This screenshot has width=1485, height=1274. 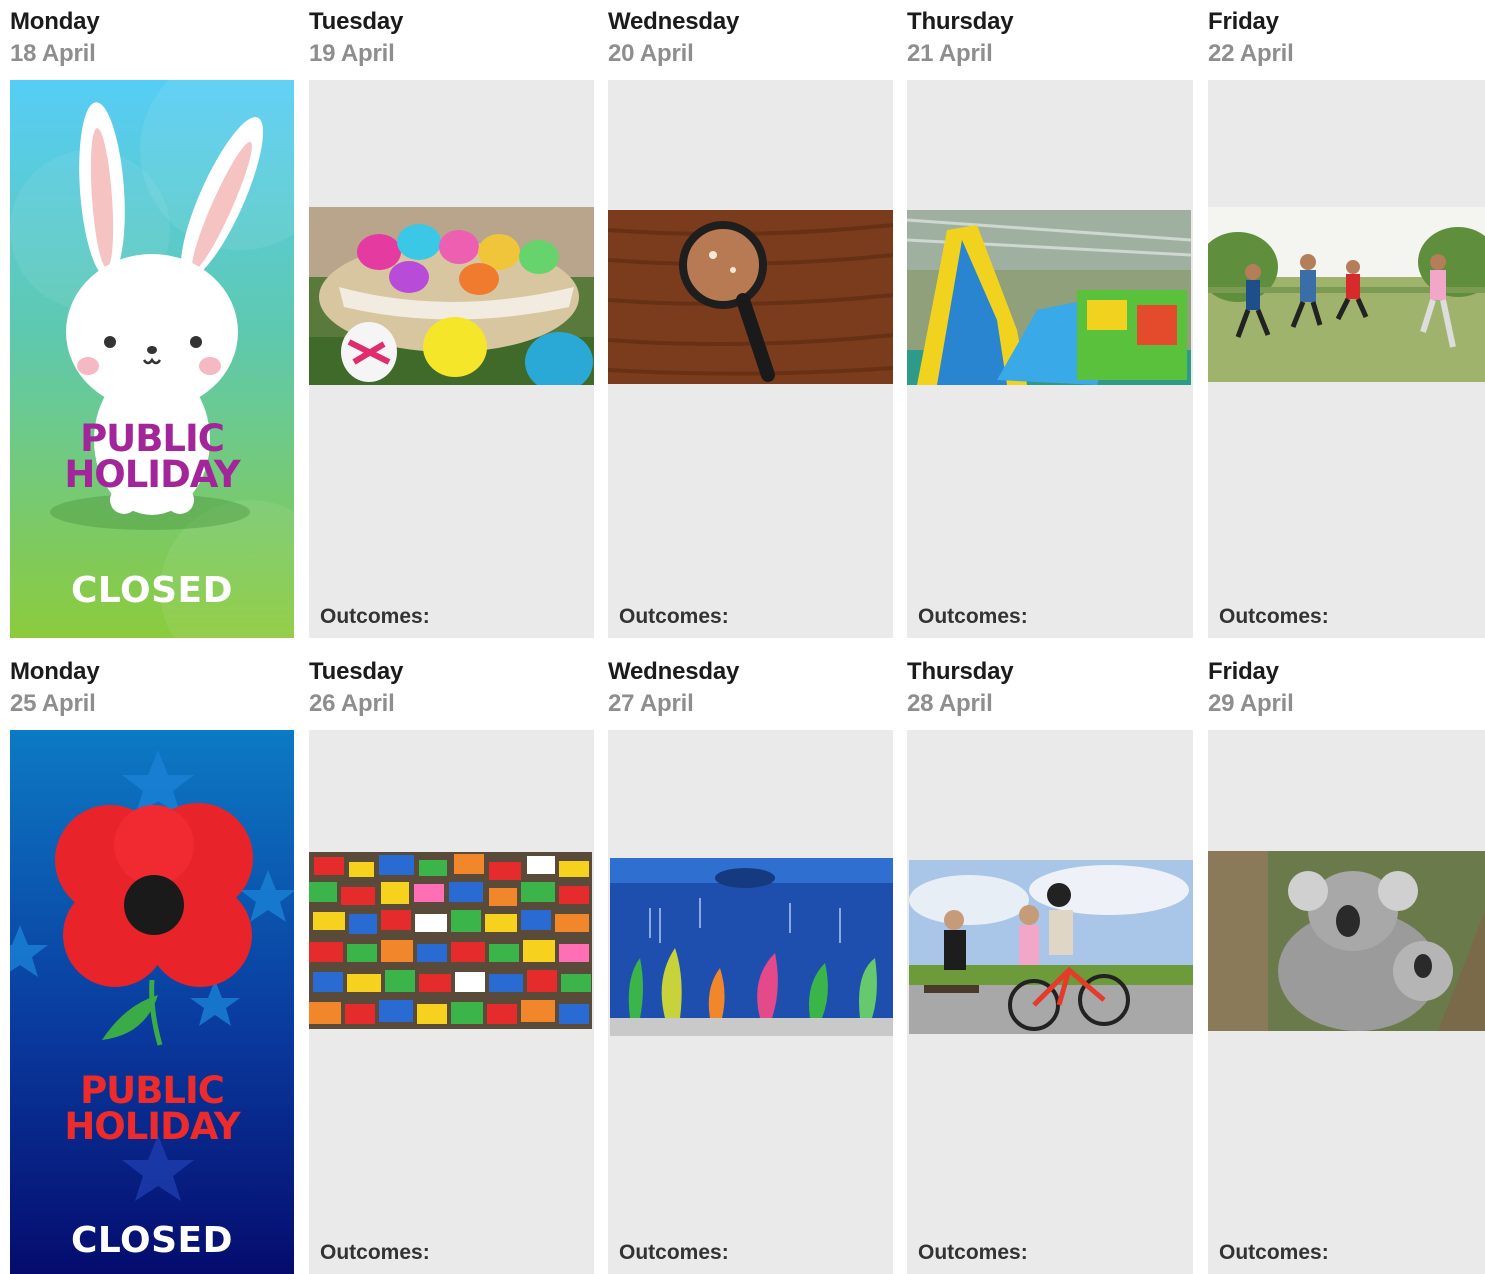 I want to click on koala-photo, so click(x=1346, y=941).